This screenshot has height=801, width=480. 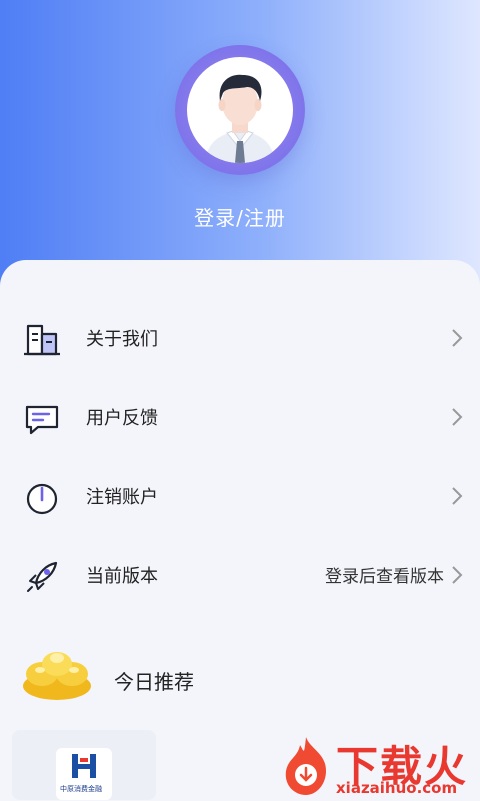 I want to click on today-recommendation: 今日推荐, so click(x=250, y=675).